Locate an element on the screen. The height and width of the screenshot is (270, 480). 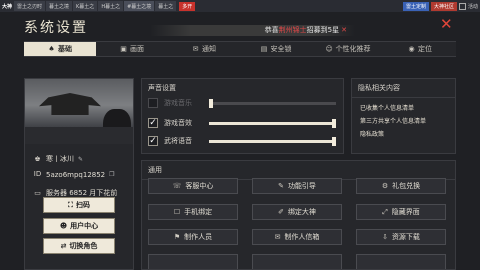
smile-icon: ☺ is located at coordinates (329, 48).